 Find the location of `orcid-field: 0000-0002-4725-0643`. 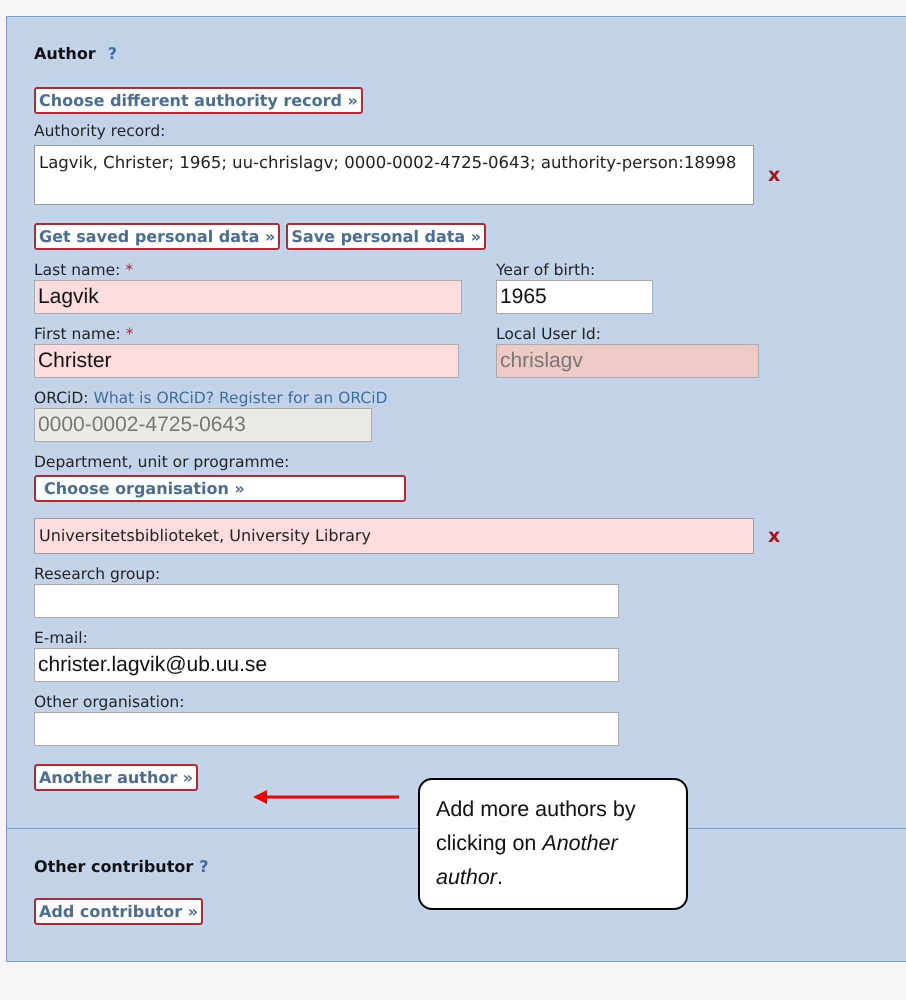

orcid-field: 0000-0002-4725-0643 is located at coordinates (203, 425).